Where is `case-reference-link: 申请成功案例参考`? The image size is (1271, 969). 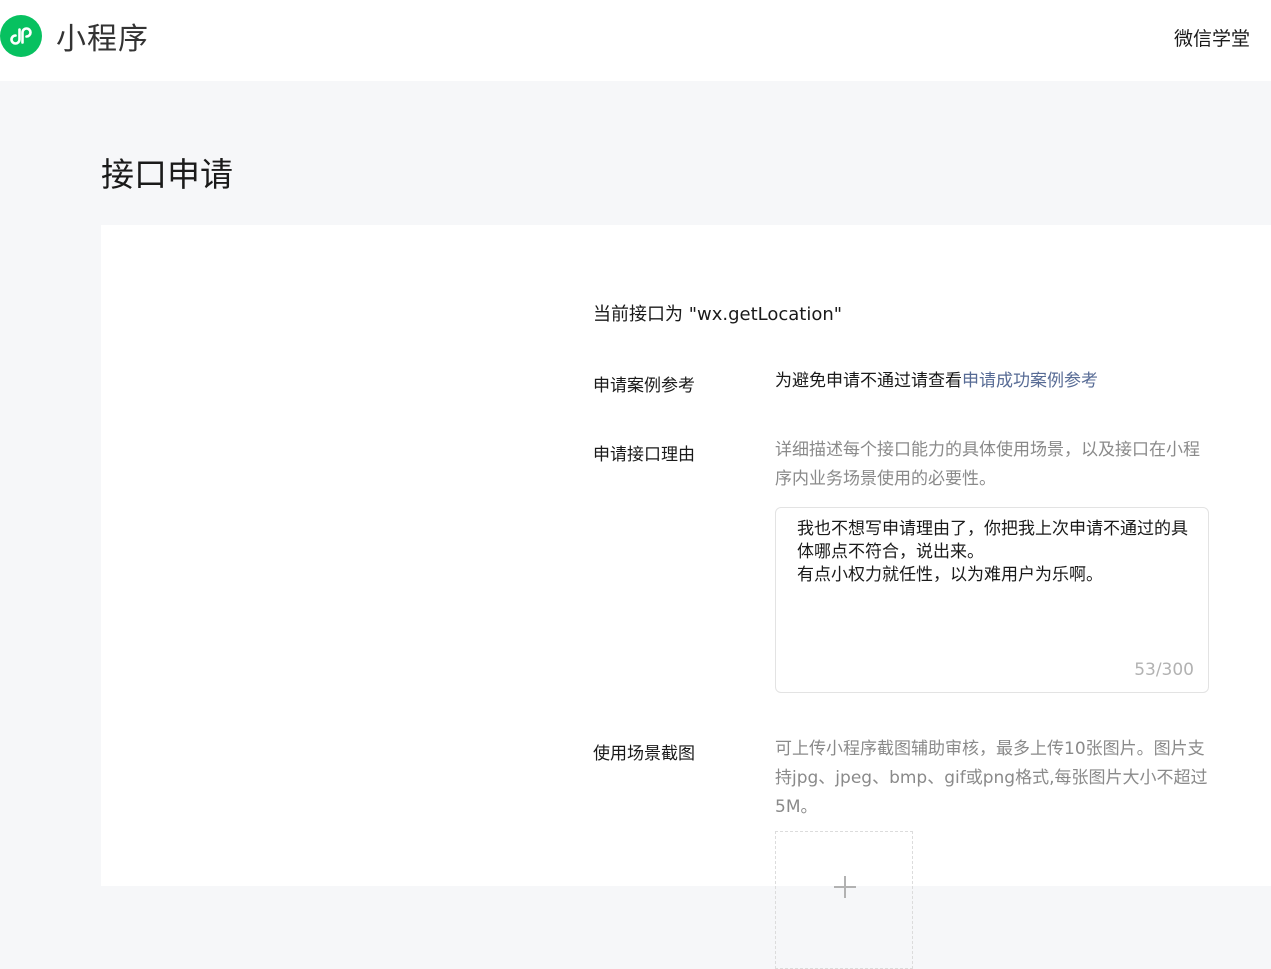 case-reference-link: 申请成功案例参考 is located at coordinates (1030, 381).